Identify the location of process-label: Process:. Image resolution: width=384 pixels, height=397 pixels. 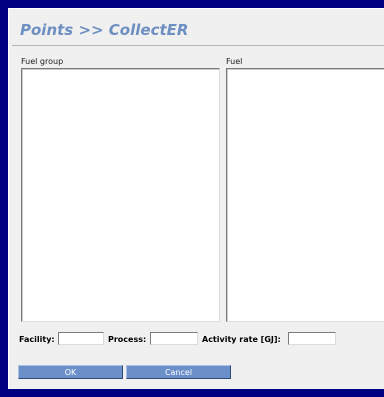
(127, 339).